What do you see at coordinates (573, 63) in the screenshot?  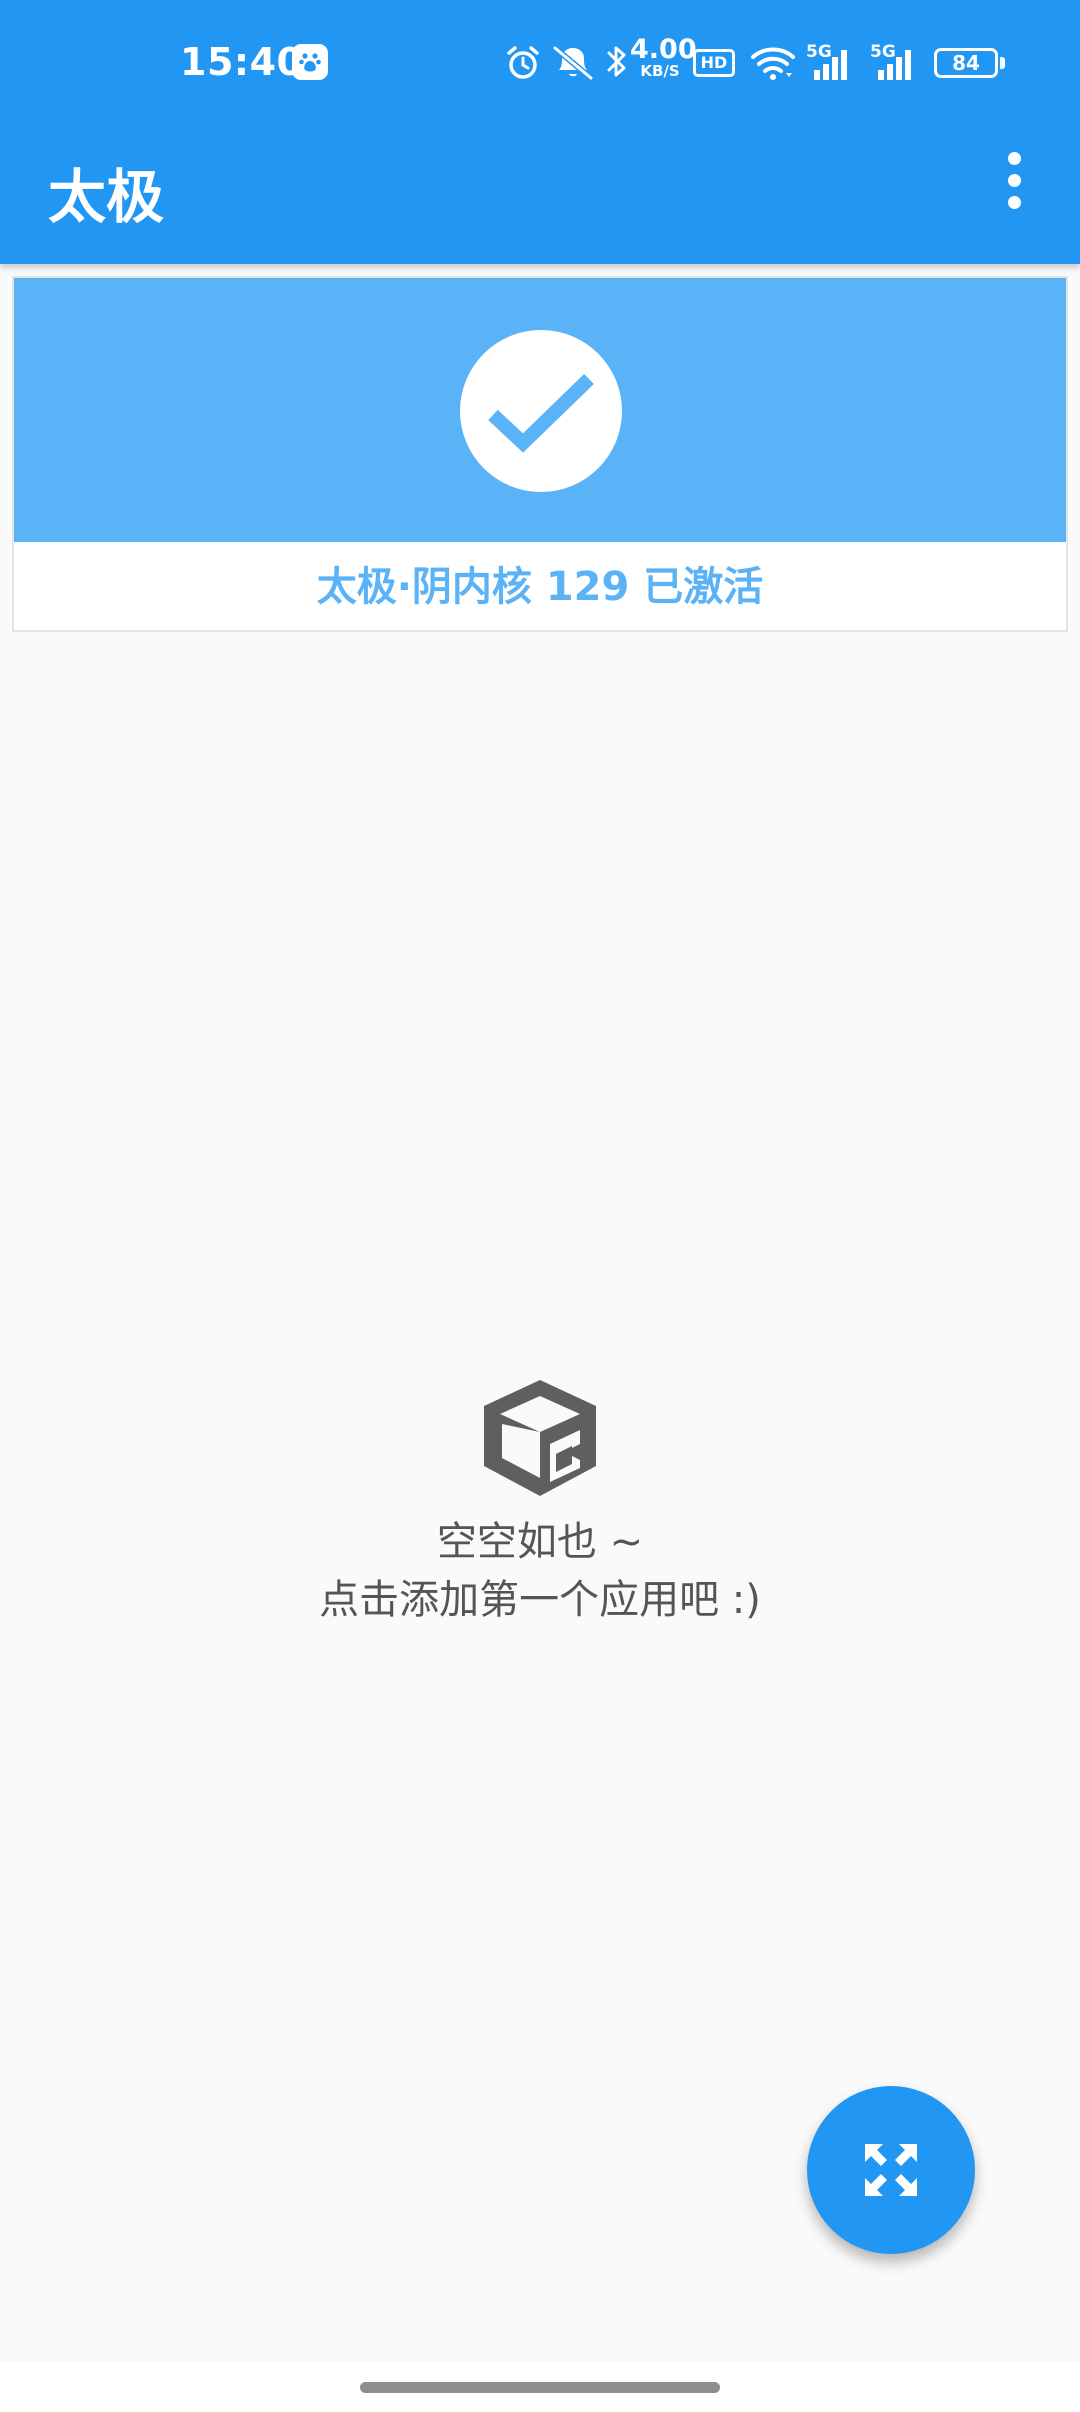 I see `mute-icon` at bounding box center [573, 63].